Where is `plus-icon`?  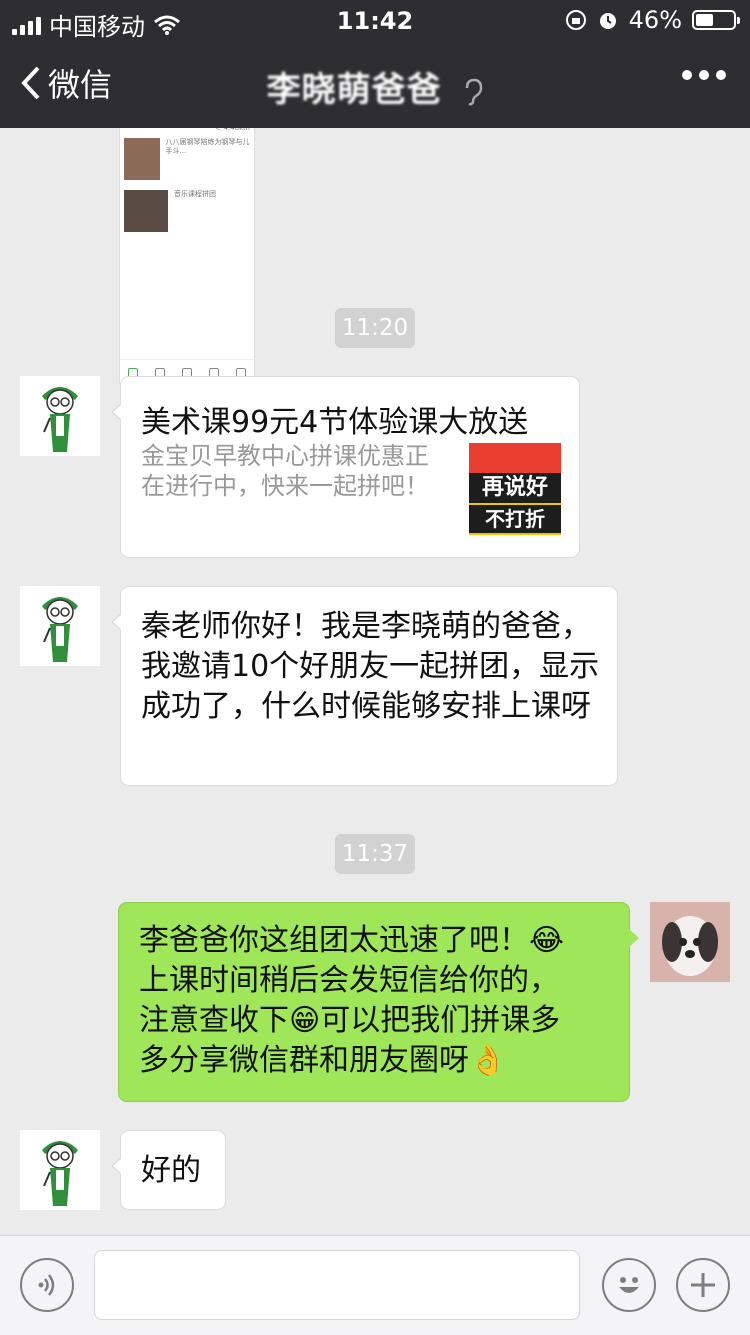 plus-icon is located at coordinates (703, 1285).